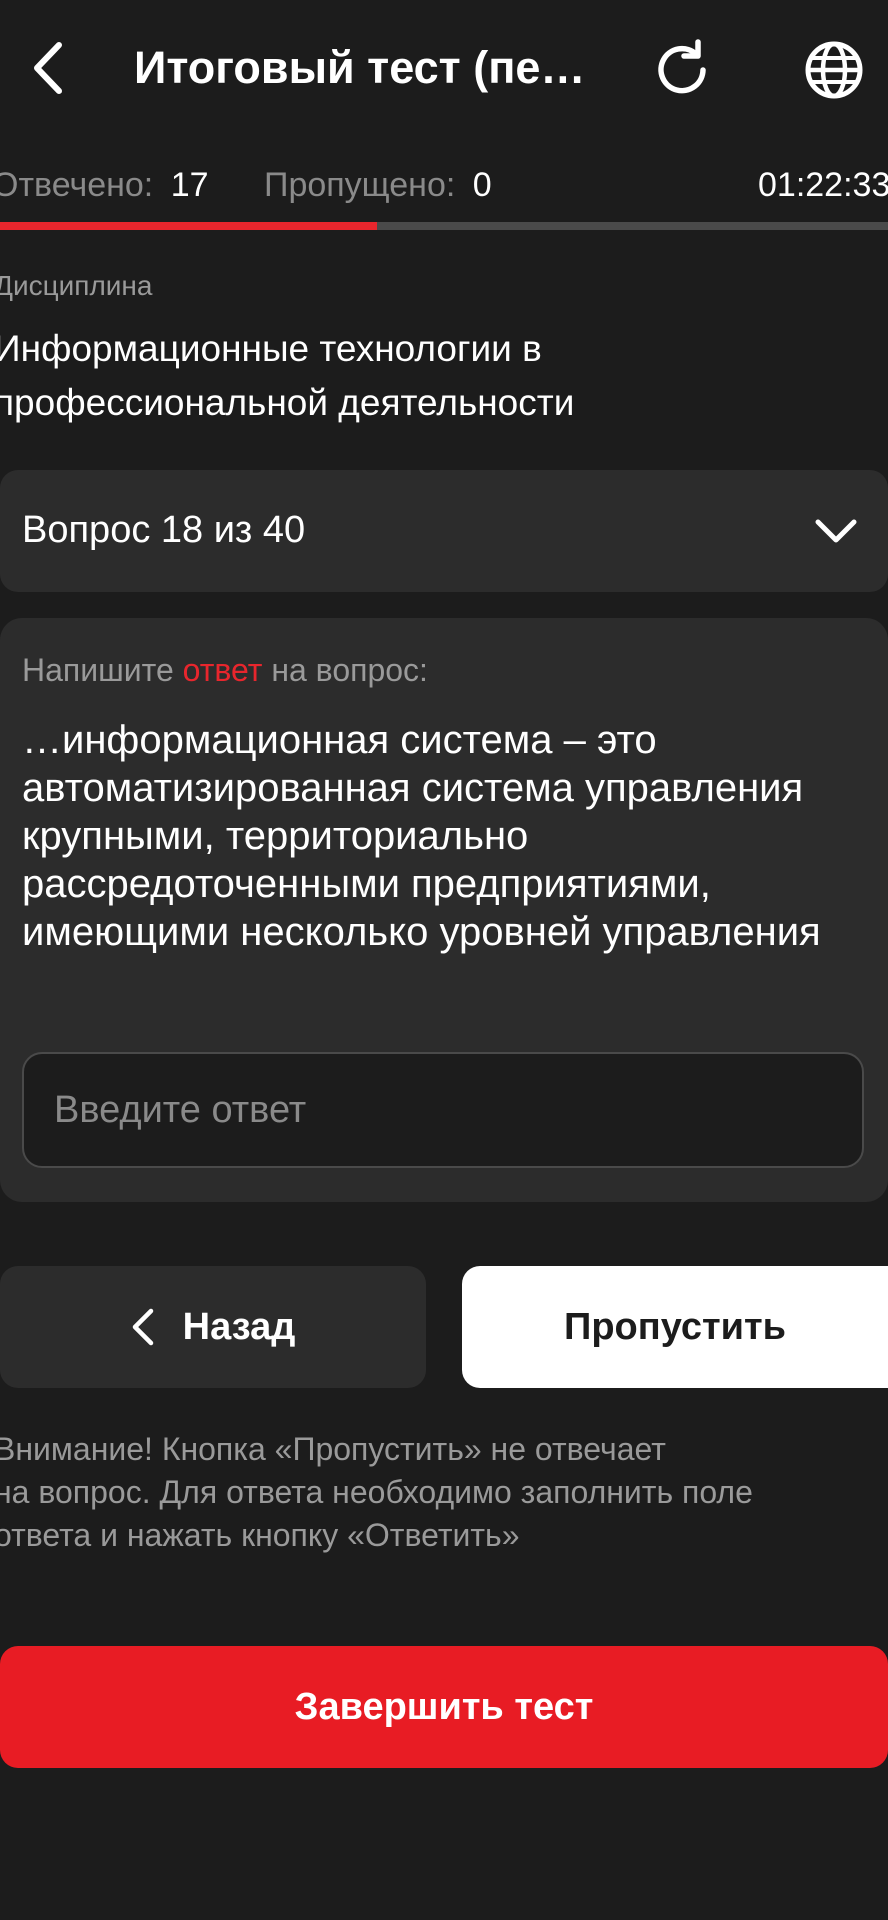 The height and width of the screenshot is (1920, 888). I want to click on skipped-label: Пропущено:, so click(360, 185).